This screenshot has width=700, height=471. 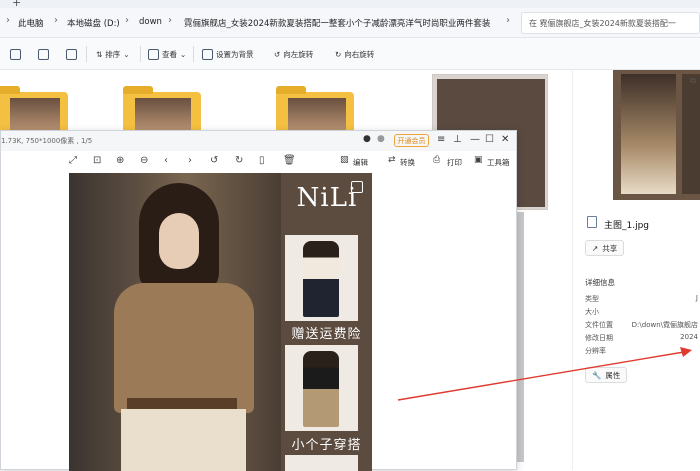 What do you see at coordinates (541, 376) in the screenshot?
I see `arrow-line` at bounding box center [541, 376].